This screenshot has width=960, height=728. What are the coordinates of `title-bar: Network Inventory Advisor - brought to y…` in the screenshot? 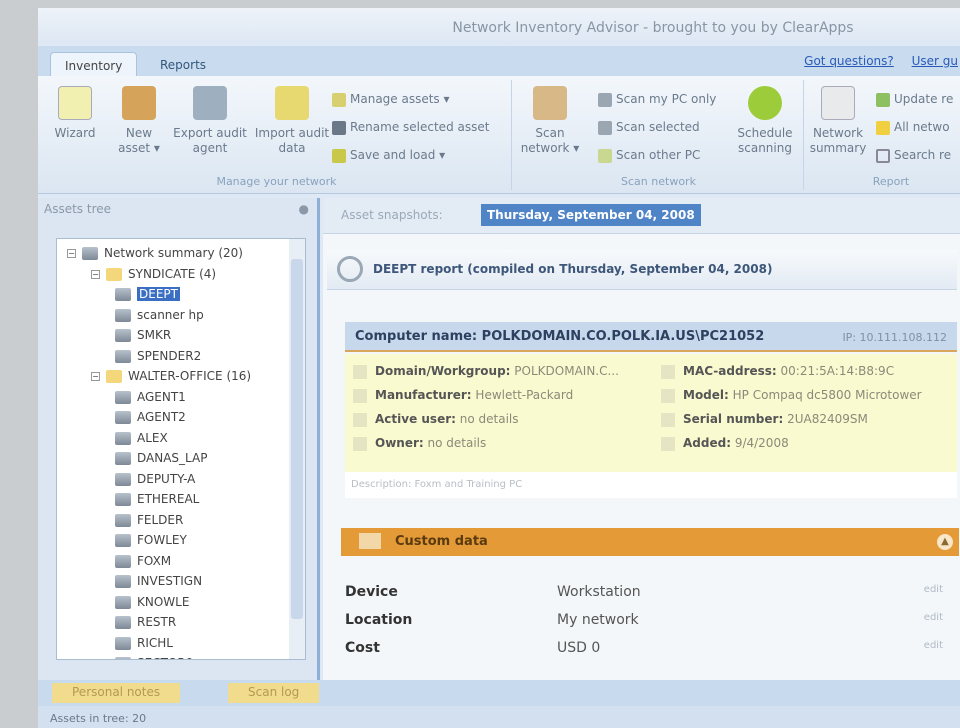 It's located at (499, 26).